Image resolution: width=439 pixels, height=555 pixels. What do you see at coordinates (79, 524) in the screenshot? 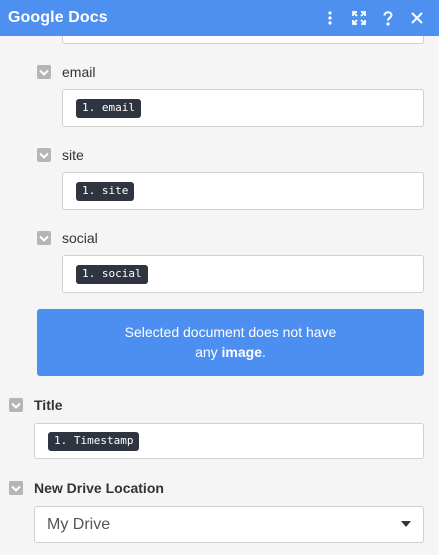
I see `drive-location-selected-value: My Drive` at bounding box center [79, 524].